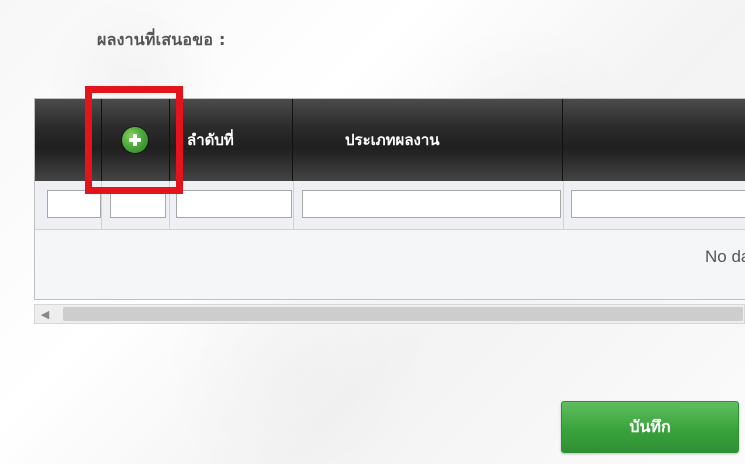 The width and height of the screenshot is (745, 464). Describe the element at coordinates (725, 256) in the screenshot. I see `empty-data-message: No data t` at that location.